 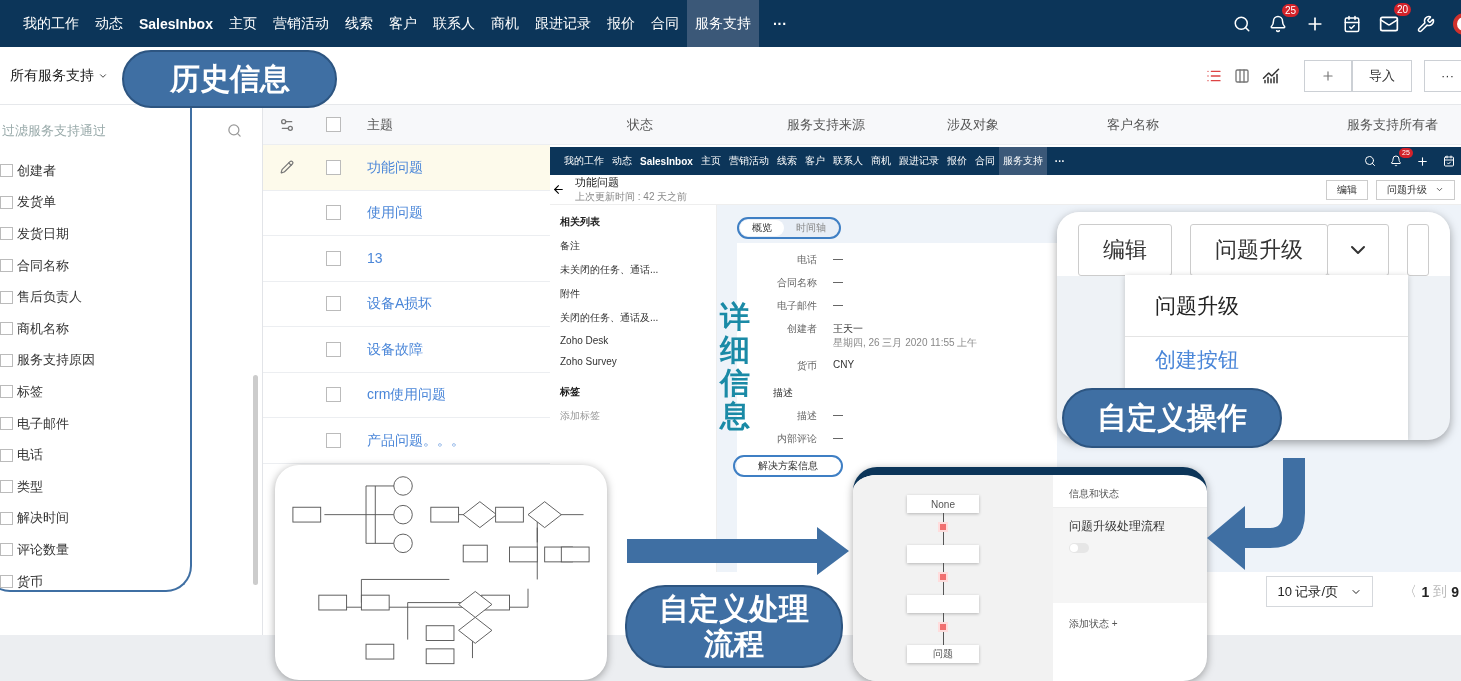 I want to click on record-link: 产品问题。。。, so click(x=411, y=439).